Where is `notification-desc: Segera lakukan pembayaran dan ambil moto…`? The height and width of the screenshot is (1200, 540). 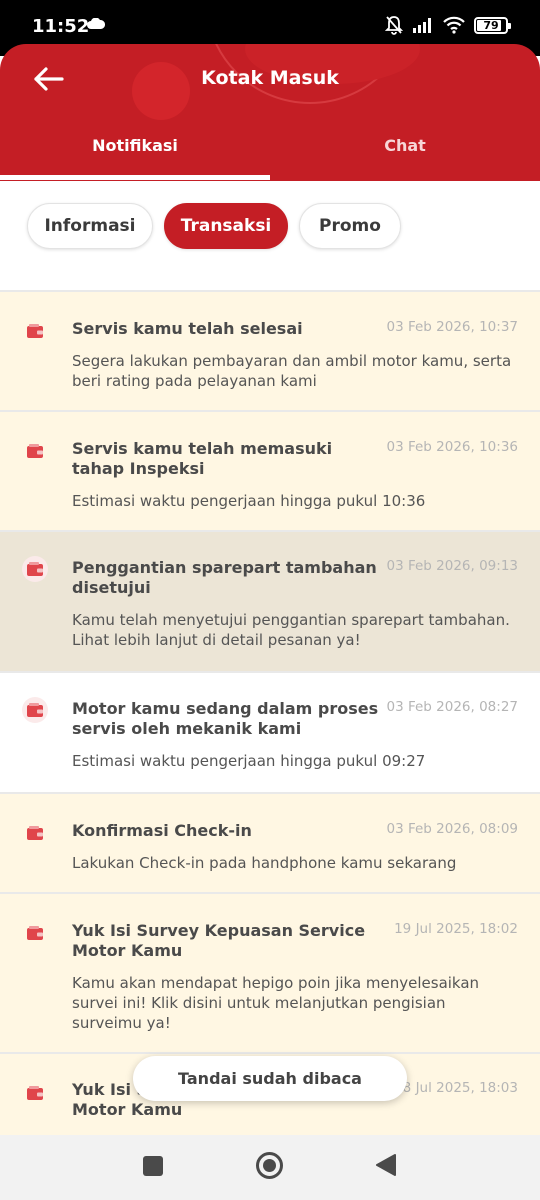
notification-desc: Segera lakukan pembayaran dan ambil moto… is located at coordinates (292, 371).